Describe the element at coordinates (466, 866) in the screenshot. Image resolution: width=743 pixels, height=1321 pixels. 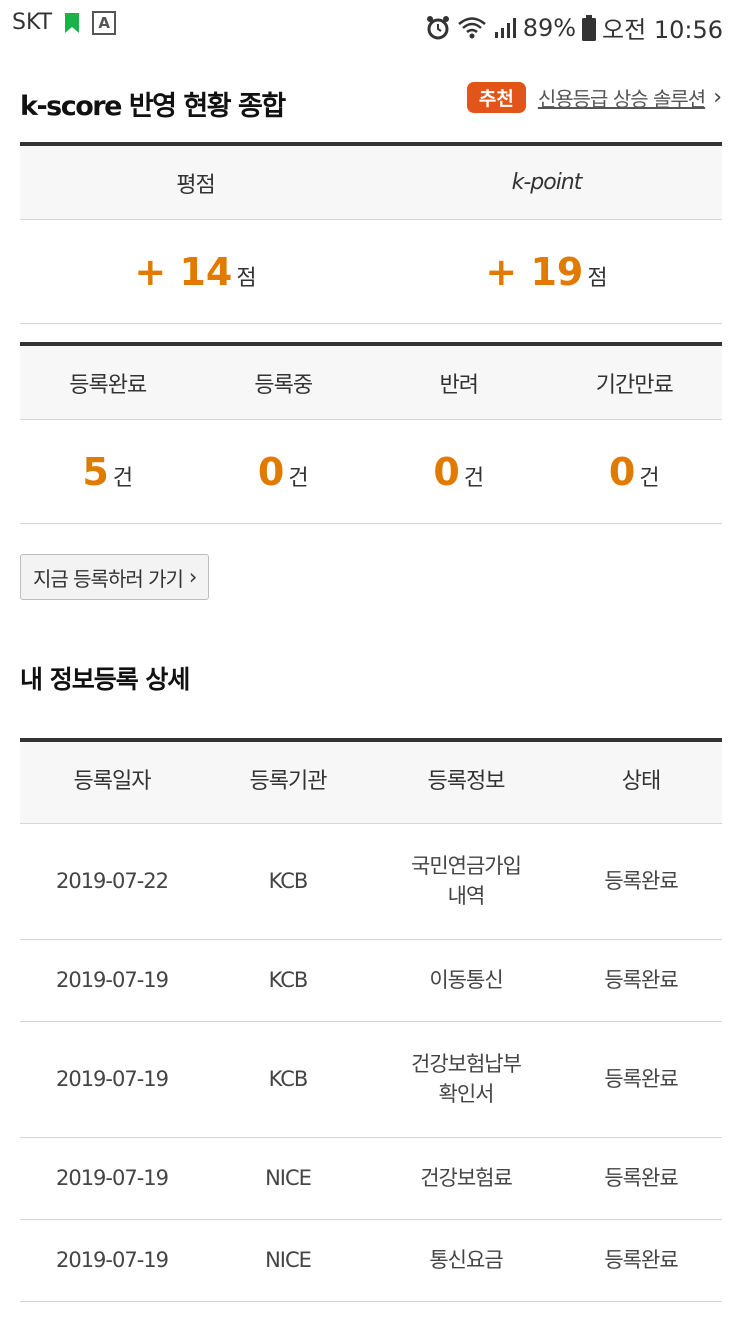
I see `row-info-line: 국민연금가입` at that location.